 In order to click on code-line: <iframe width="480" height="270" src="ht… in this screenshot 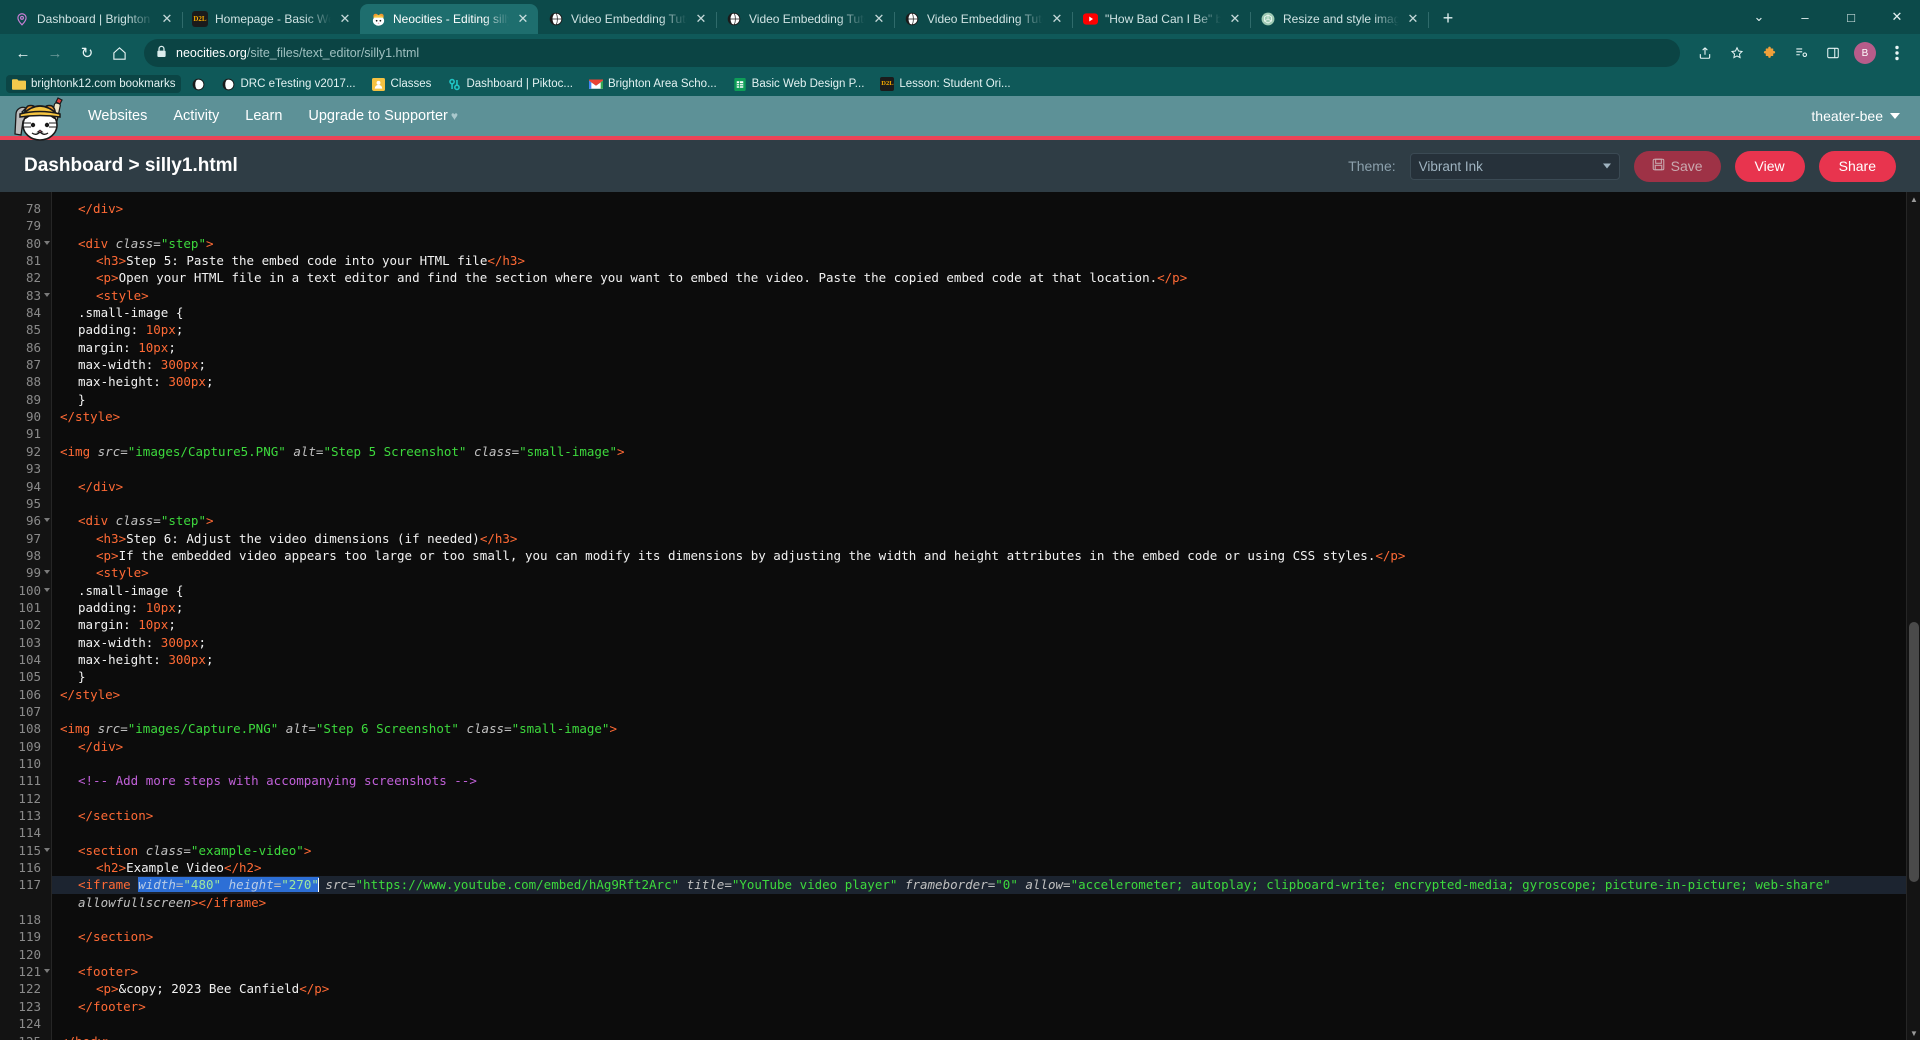, I will do `click(986, 885)`.